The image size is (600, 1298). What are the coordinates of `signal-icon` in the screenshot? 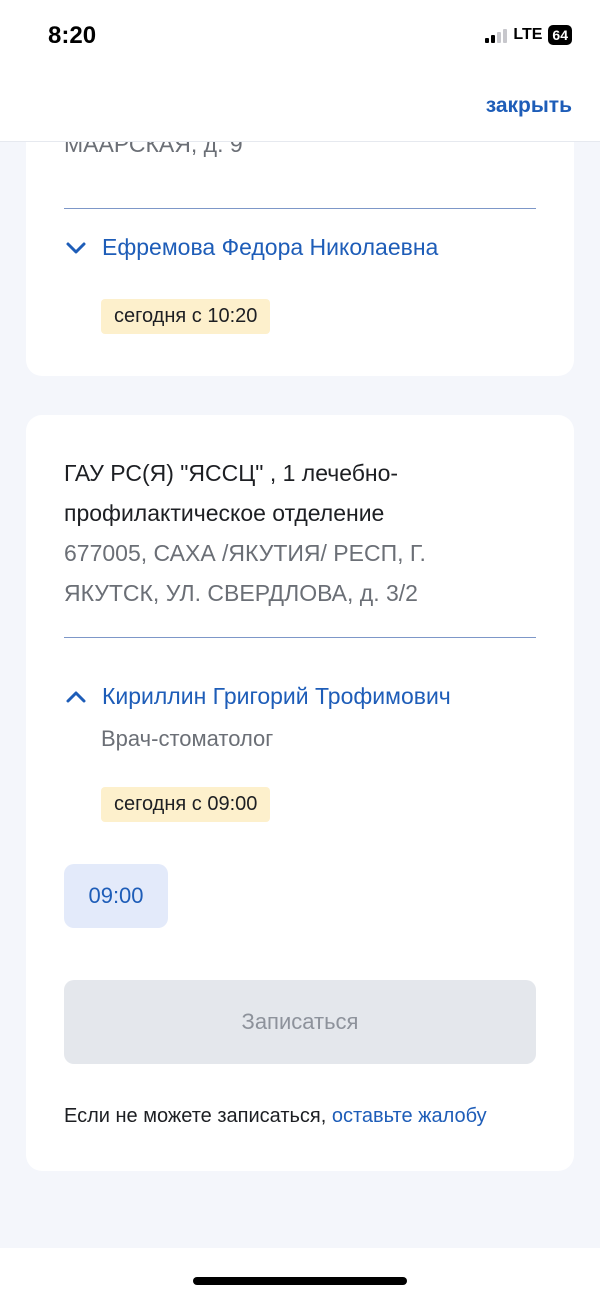 It's located at (496, 35).